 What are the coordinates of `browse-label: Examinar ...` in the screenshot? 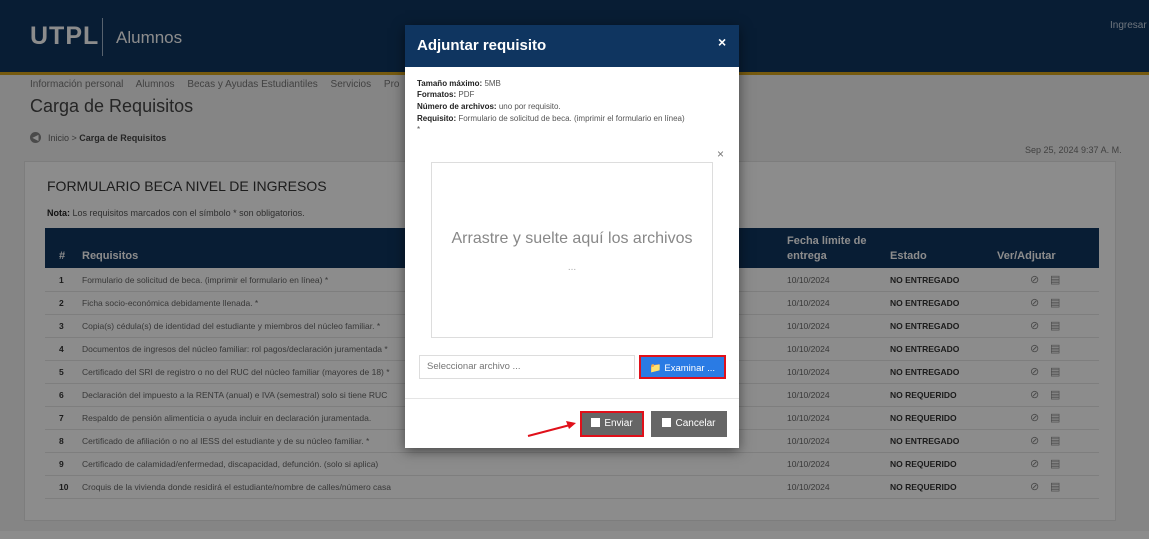 It's located at (690, 368).